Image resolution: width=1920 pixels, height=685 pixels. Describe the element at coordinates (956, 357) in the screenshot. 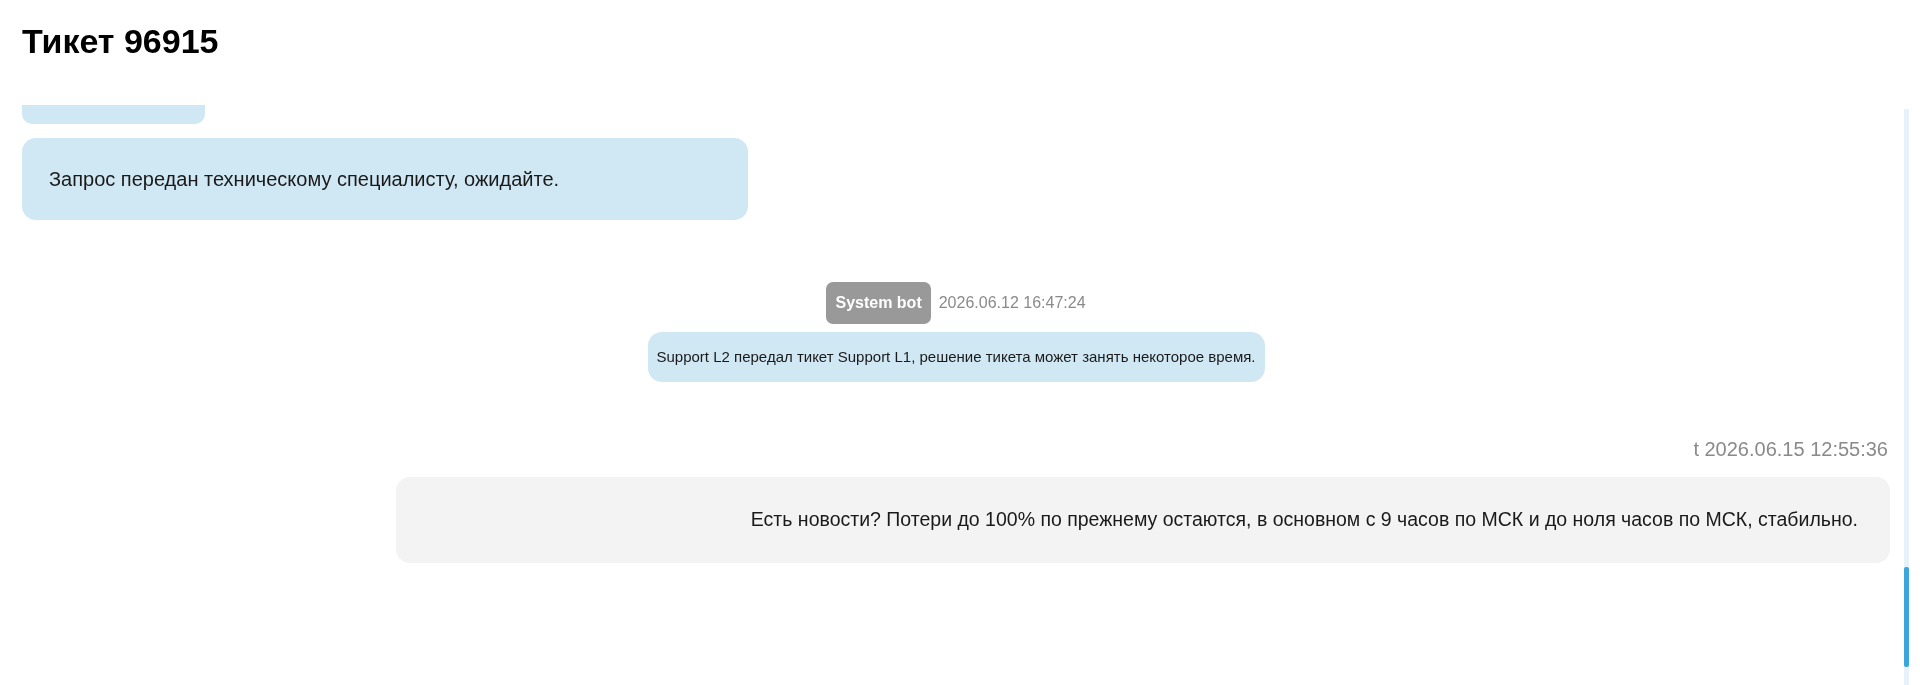

I see `message-bubble: Support L2 передал тикет Support L1, решение тикета может занять некоторое время.` at that location.